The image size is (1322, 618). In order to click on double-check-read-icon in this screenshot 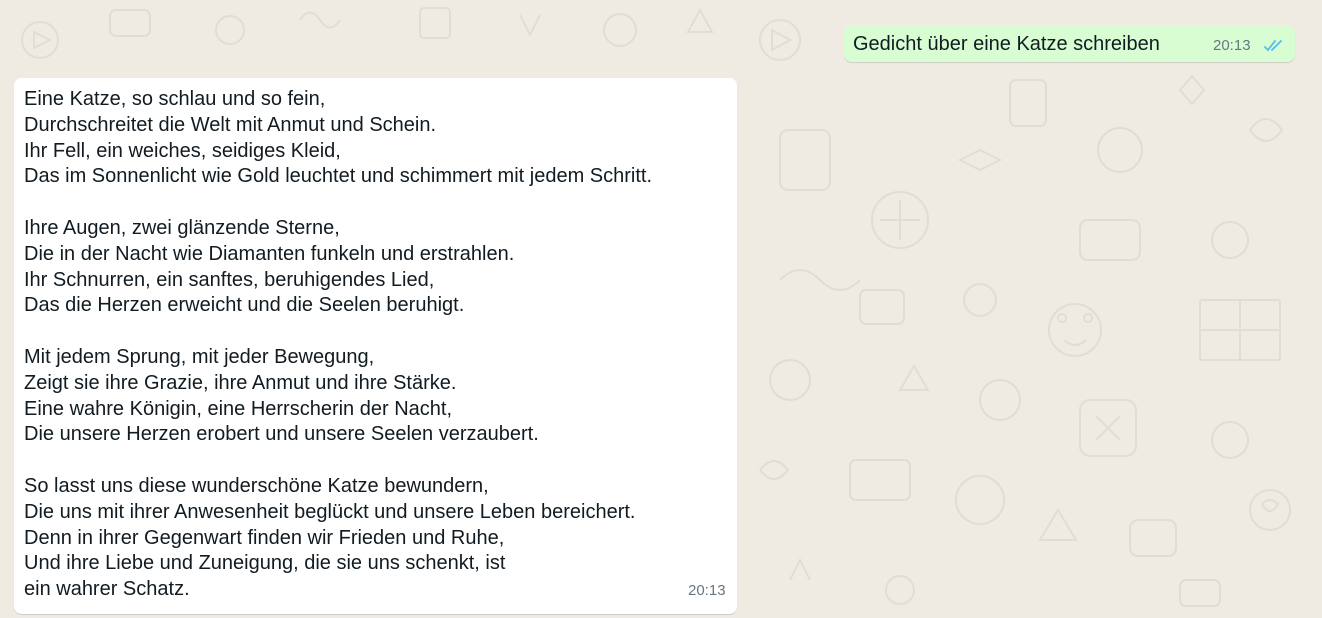, I will do `click(1273, 46)`.